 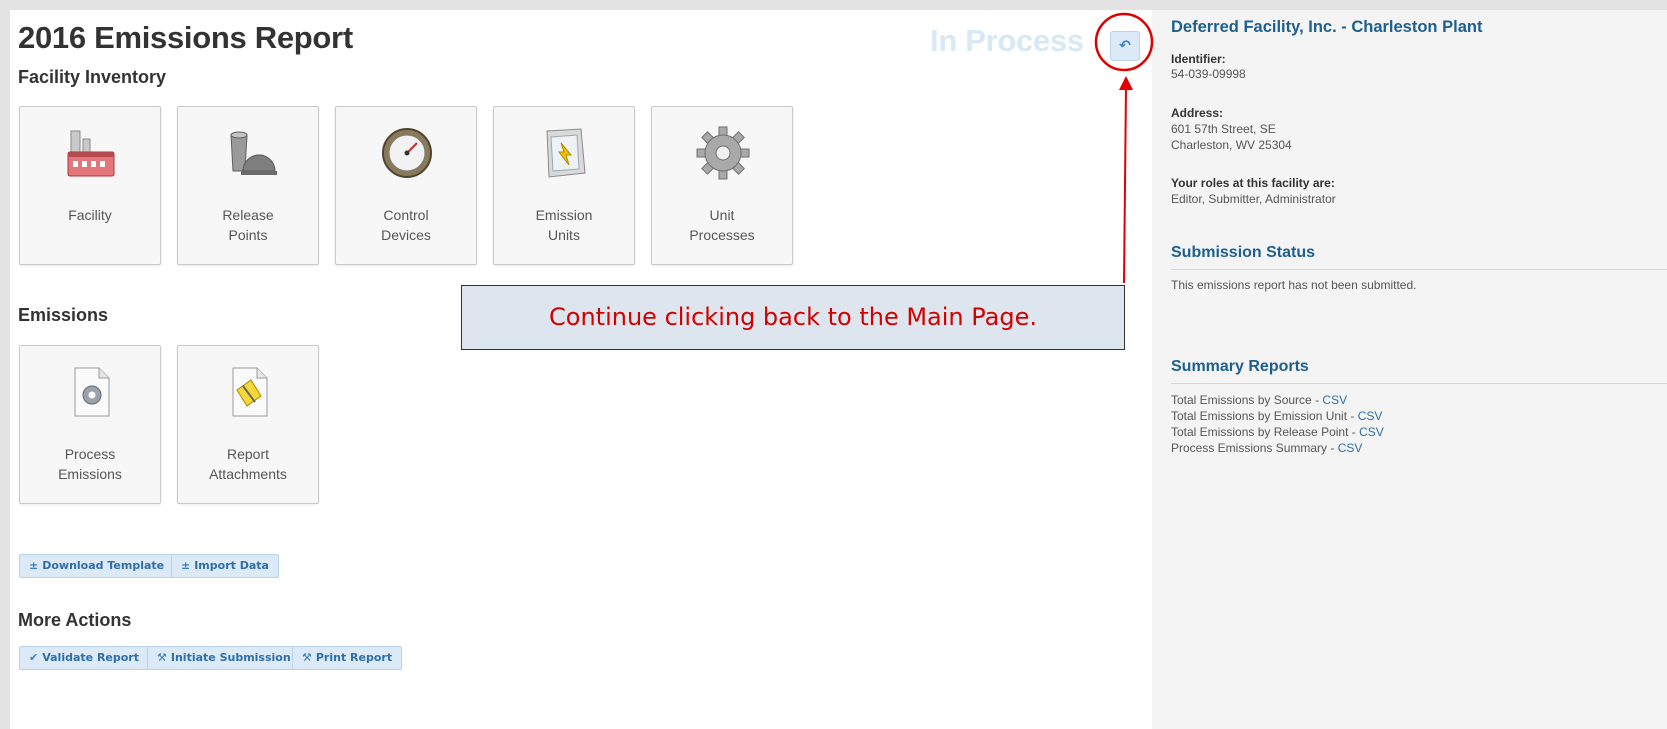 What do you see at coordinates (1125, 184) in the screenshot?
I see `annotation-arrow` at bounding box center [1125, 184].